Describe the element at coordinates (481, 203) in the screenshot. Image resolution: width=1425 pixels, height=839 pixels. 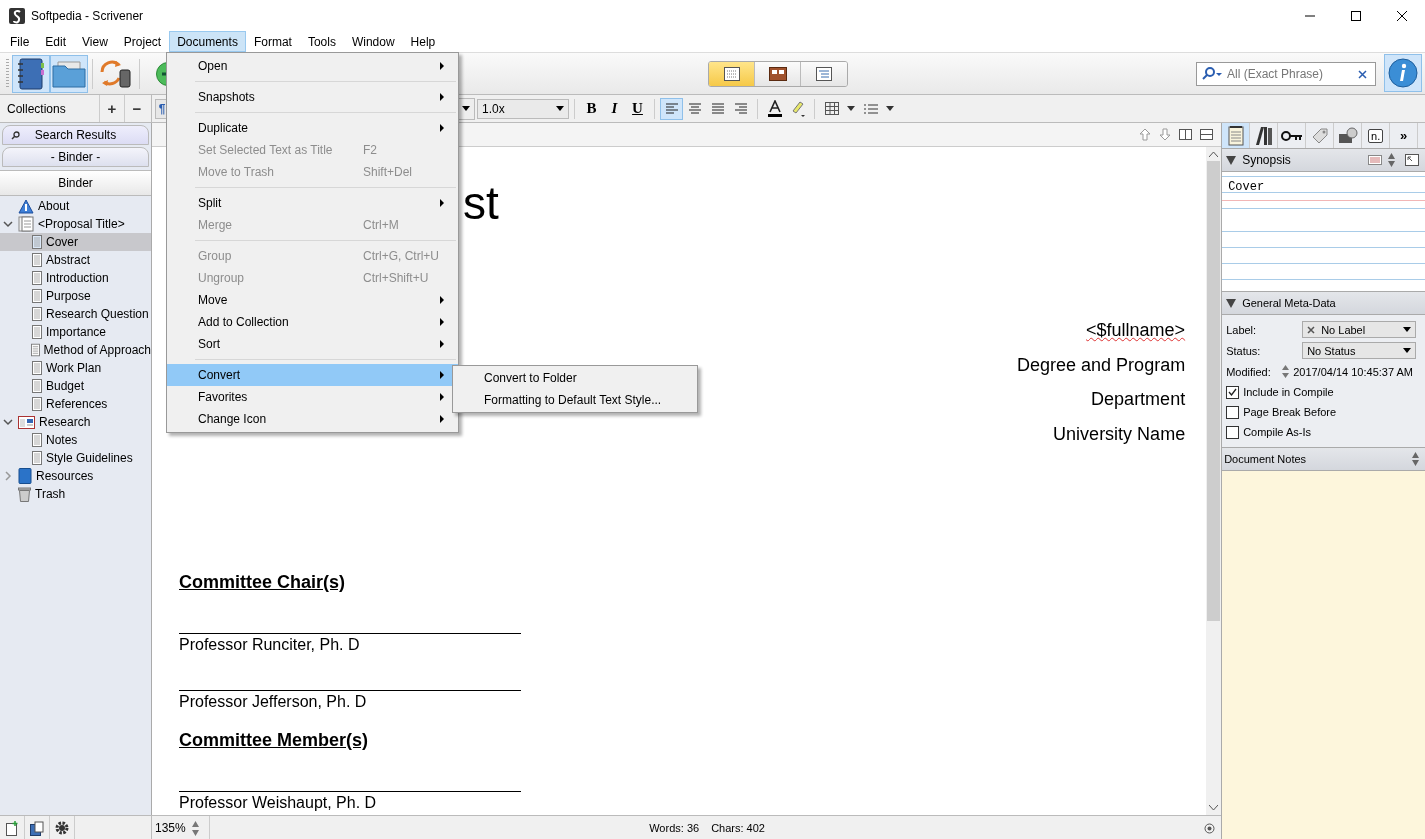
I see `document-title: st` at that location.